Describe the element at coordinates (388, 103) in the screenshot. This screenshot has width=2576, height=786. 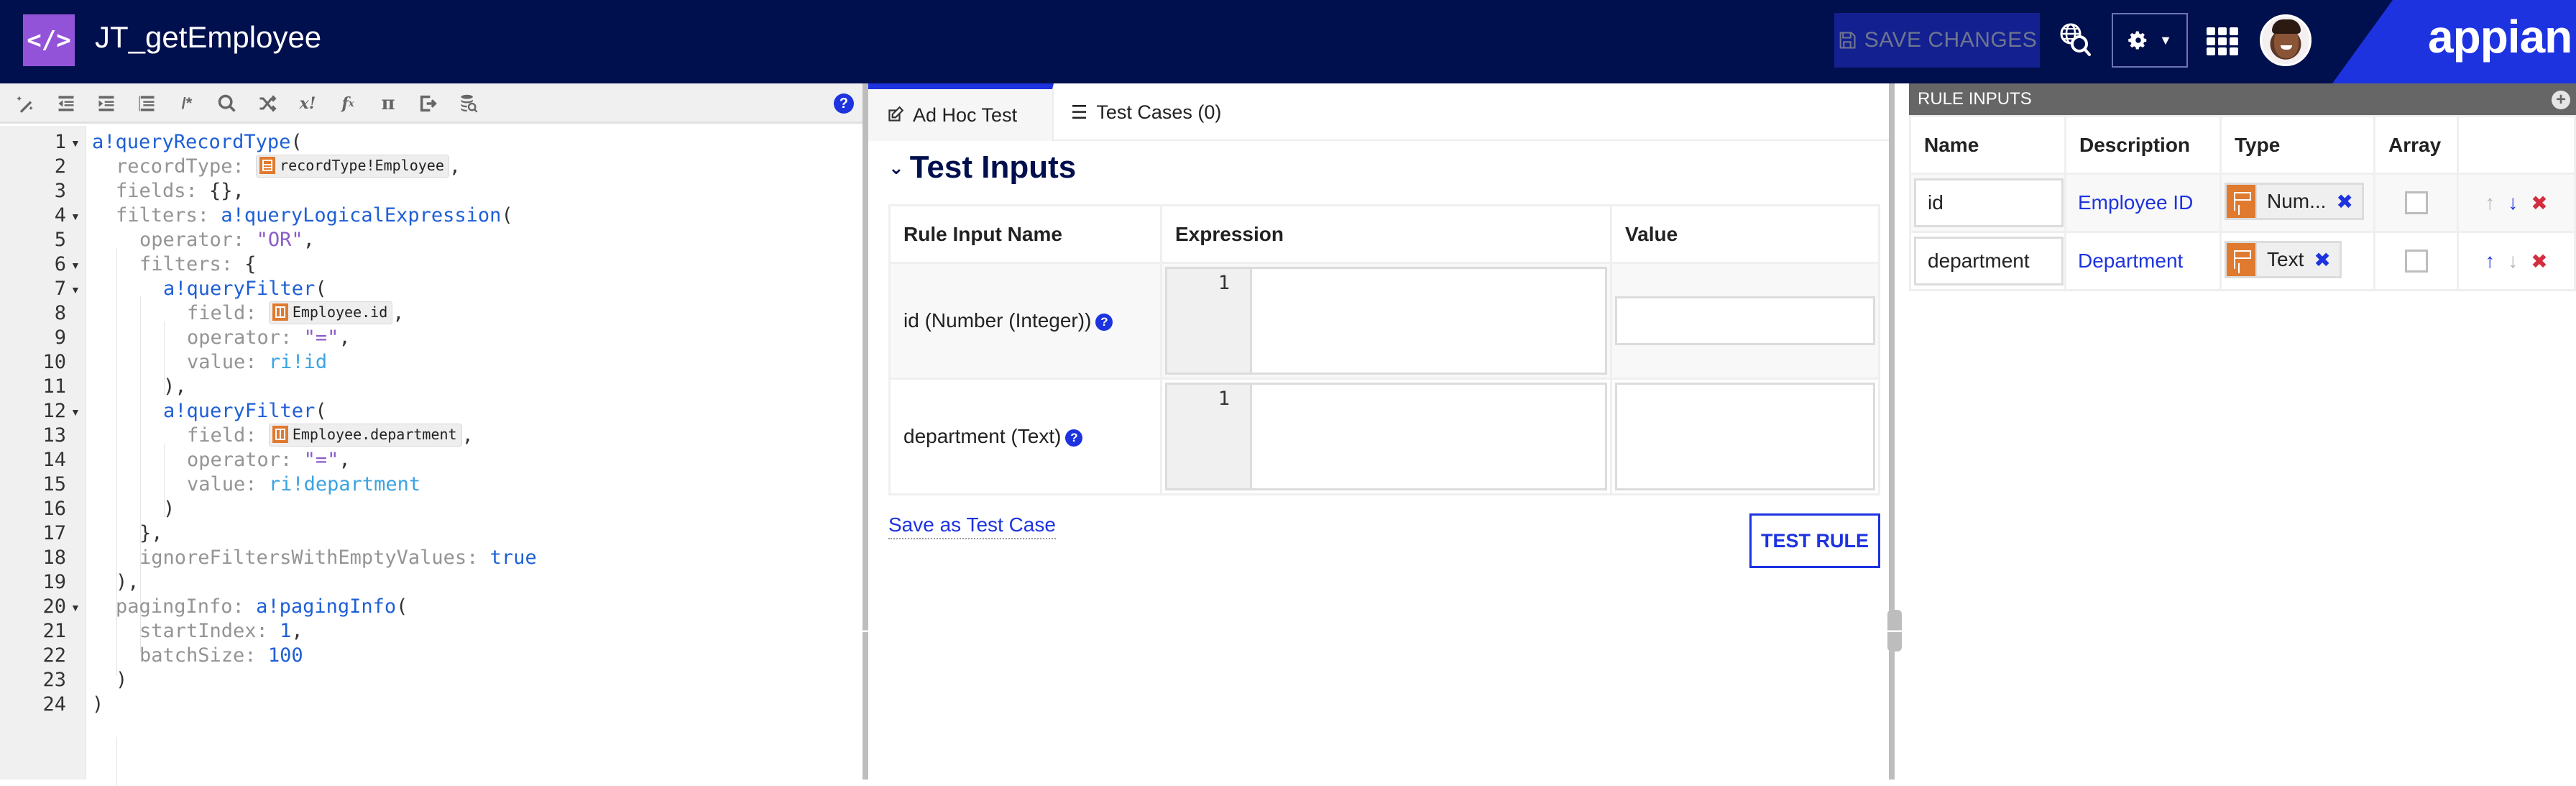
I see `pi-icon: π` at that location.